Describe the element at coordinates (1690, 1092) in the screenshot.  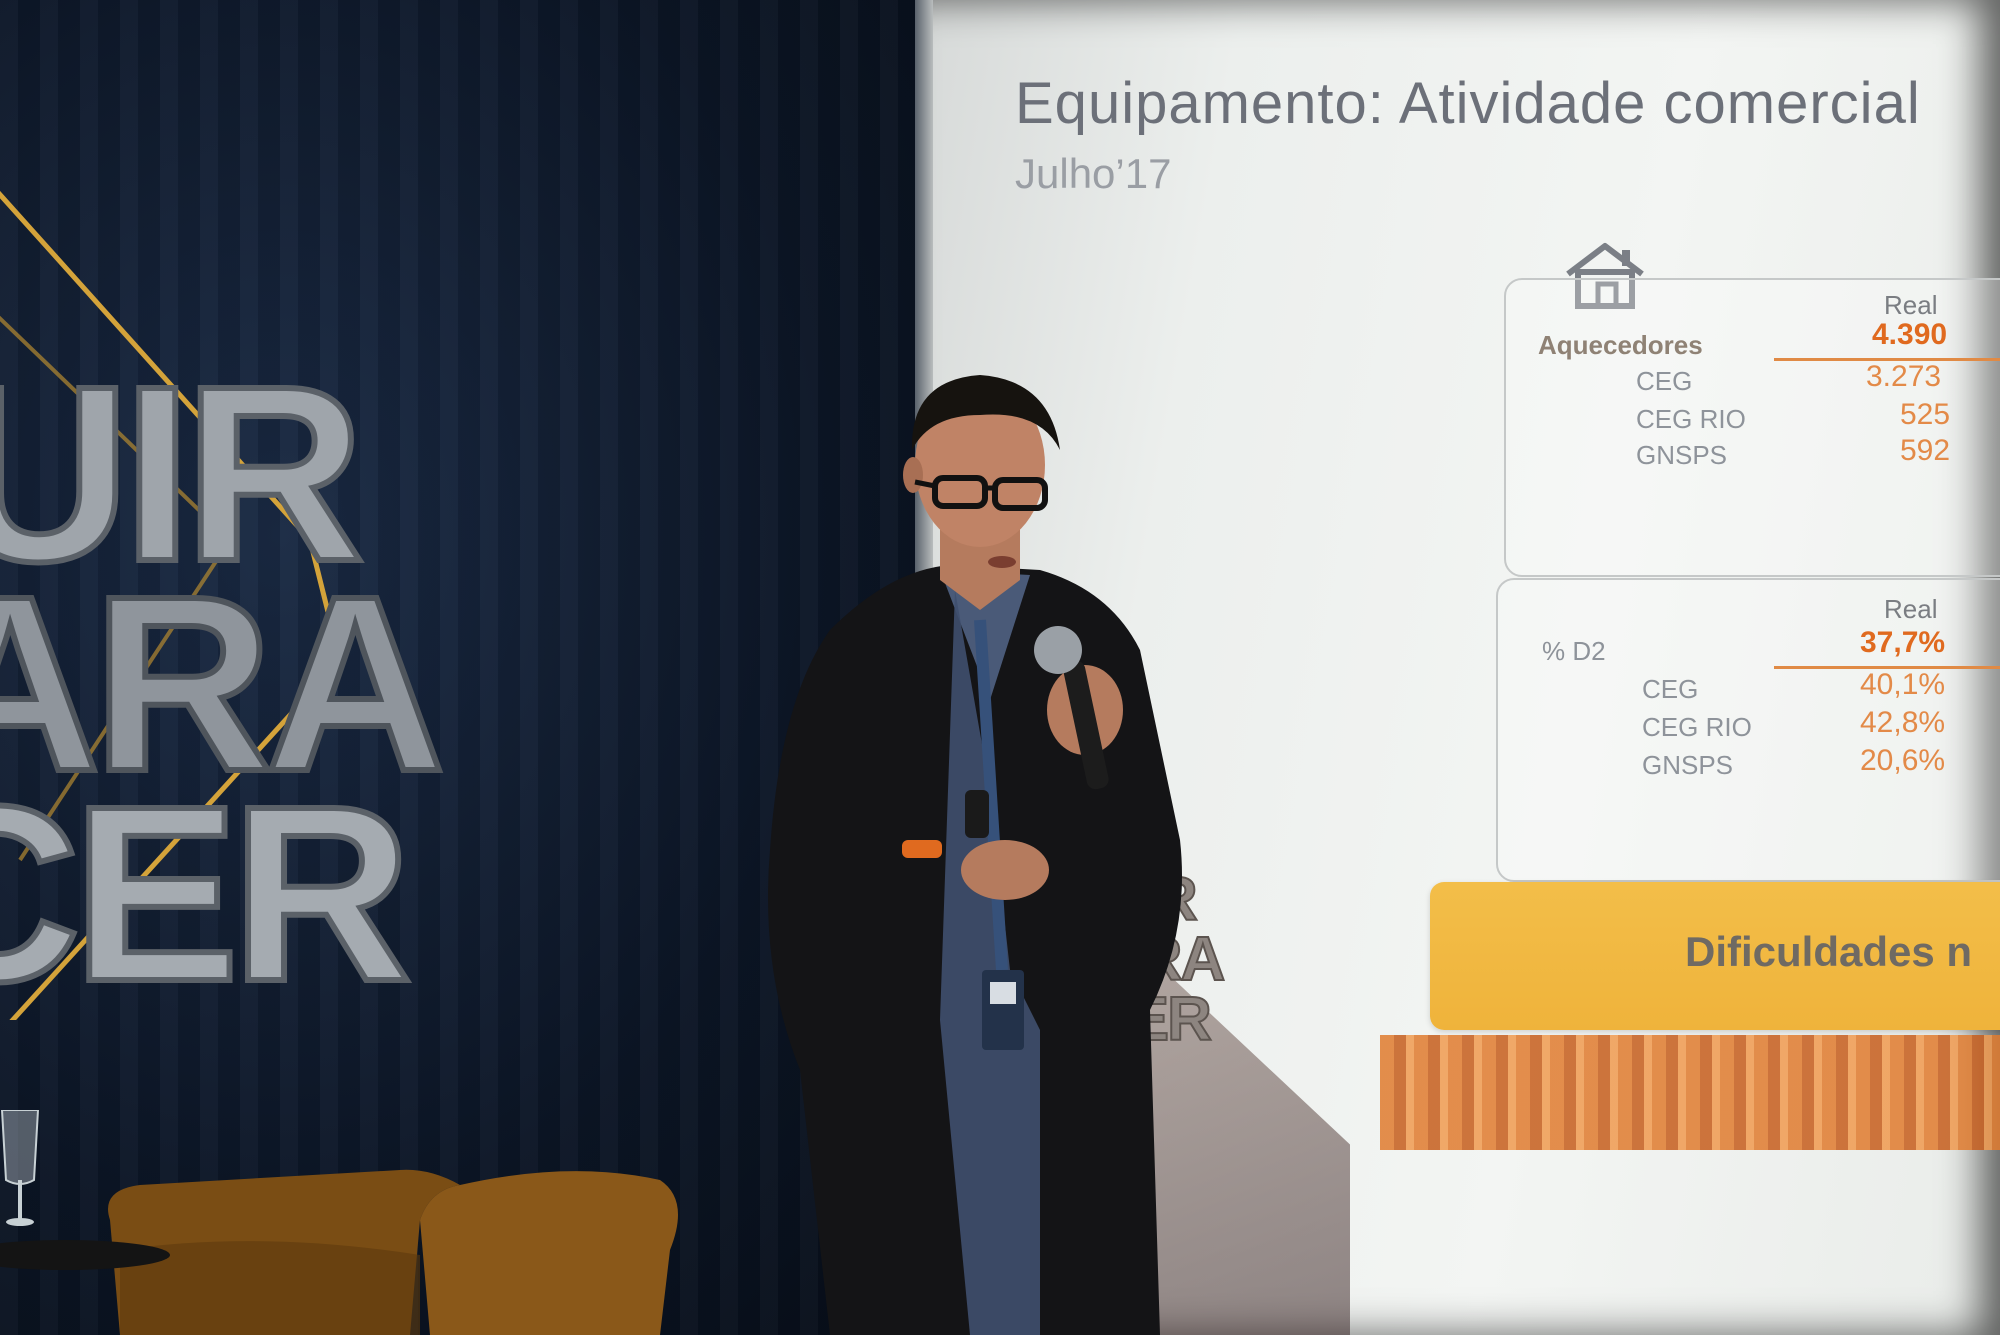
I see `decorative-stripes` at that location.